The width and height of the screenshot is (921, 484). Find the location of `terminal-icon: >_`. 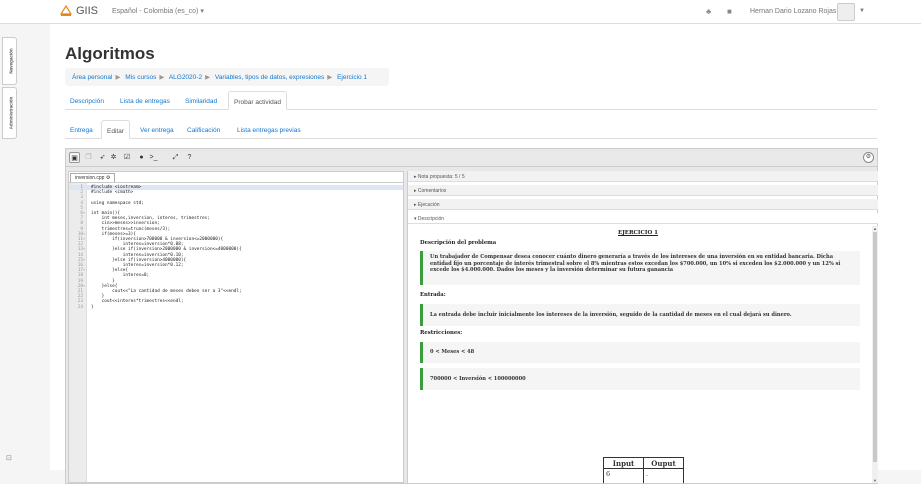

terminal-icon: >_ is located at coordinates (153, 157).